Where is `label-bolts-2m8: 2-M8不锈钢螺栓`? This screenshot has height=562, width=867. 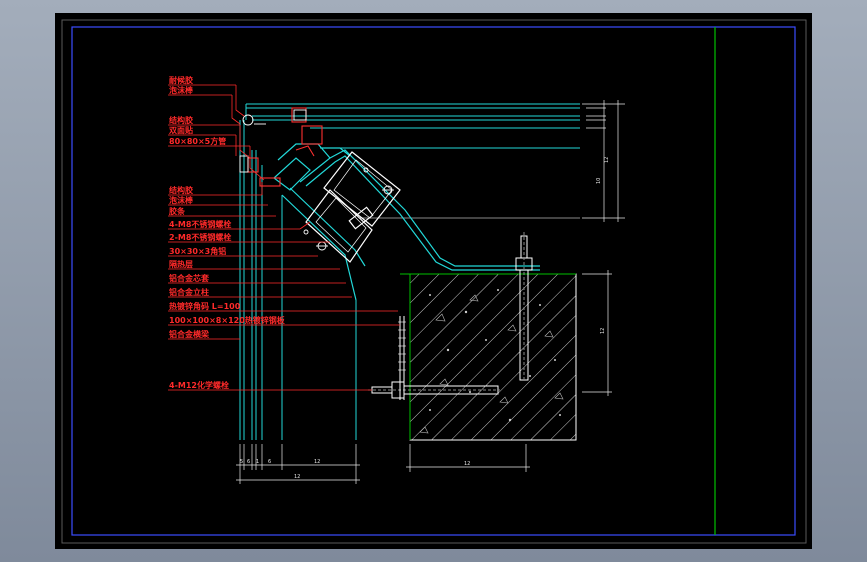 label-bolts-2m8: 2-M8不锈钢螺栓 is located at coordinates (200, 237).